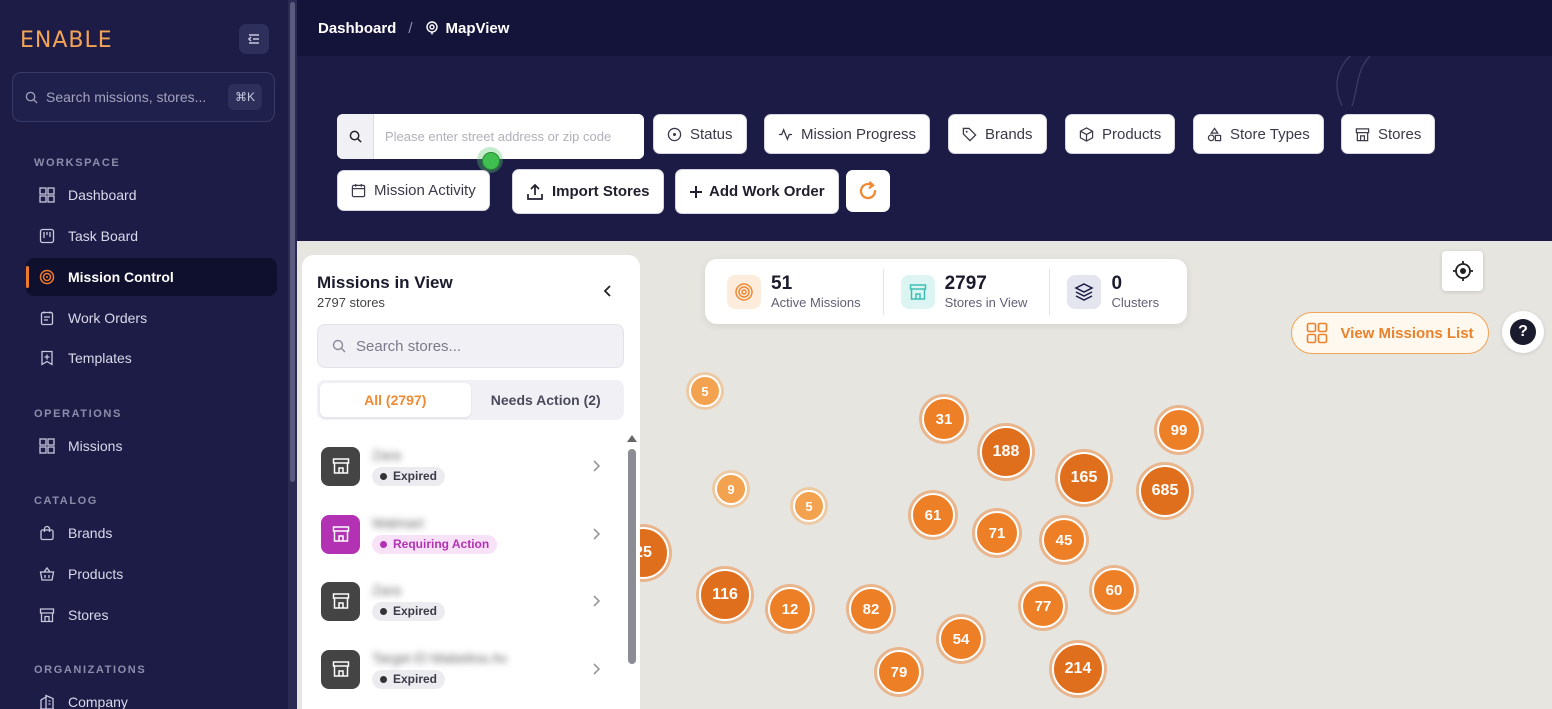 This screenshot has height=709, width=1552. Describe the element at coordinates (151, 195) in the screenshot. I see `sidebar-item-dashboard: Dashboard` at that location.